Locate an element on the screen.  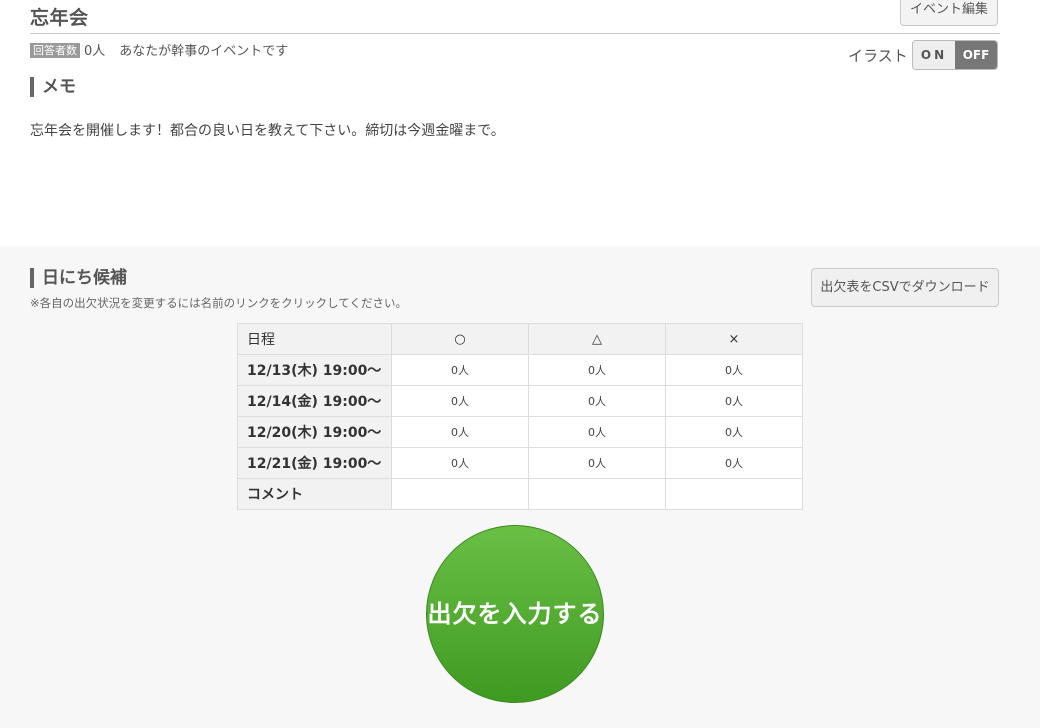
memo-heading: メモ is located at coordinates (53, 87).